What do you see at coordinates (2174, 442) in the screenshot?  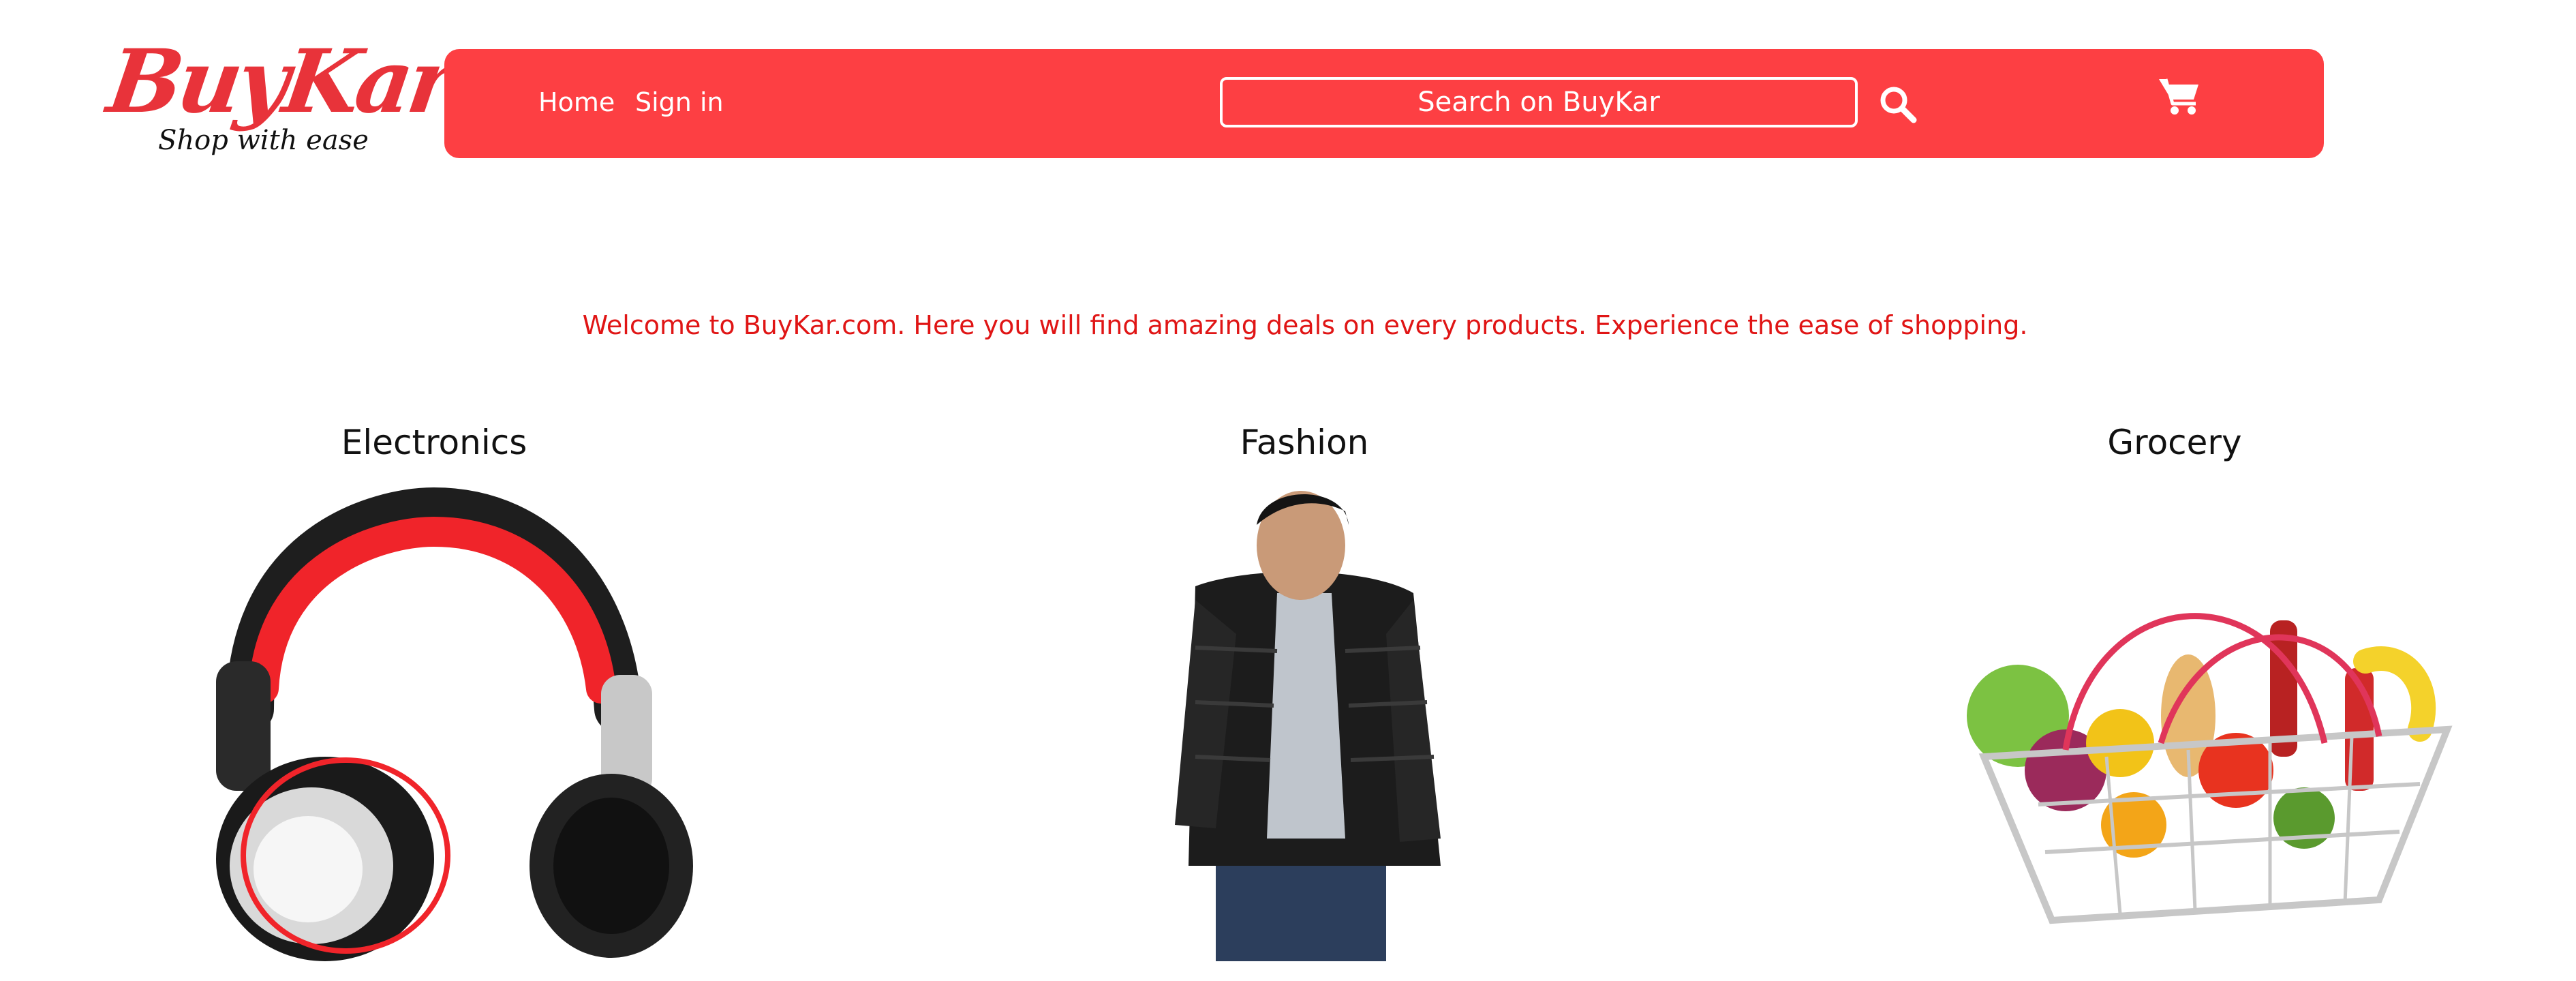 I see `category-title: Grocery` at bounding box center [2174, 442].